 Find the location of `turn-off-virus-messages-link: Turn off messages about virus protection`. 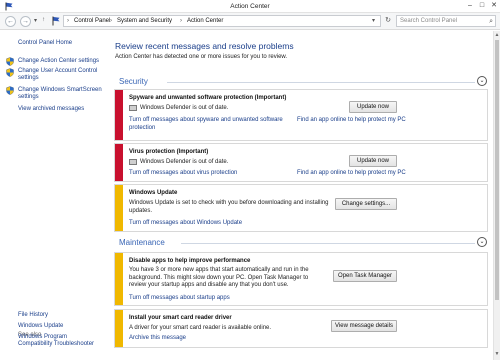

turn-off-virus-messages-link: Turn off messages about virus protection is located at coordinates (183, 174).